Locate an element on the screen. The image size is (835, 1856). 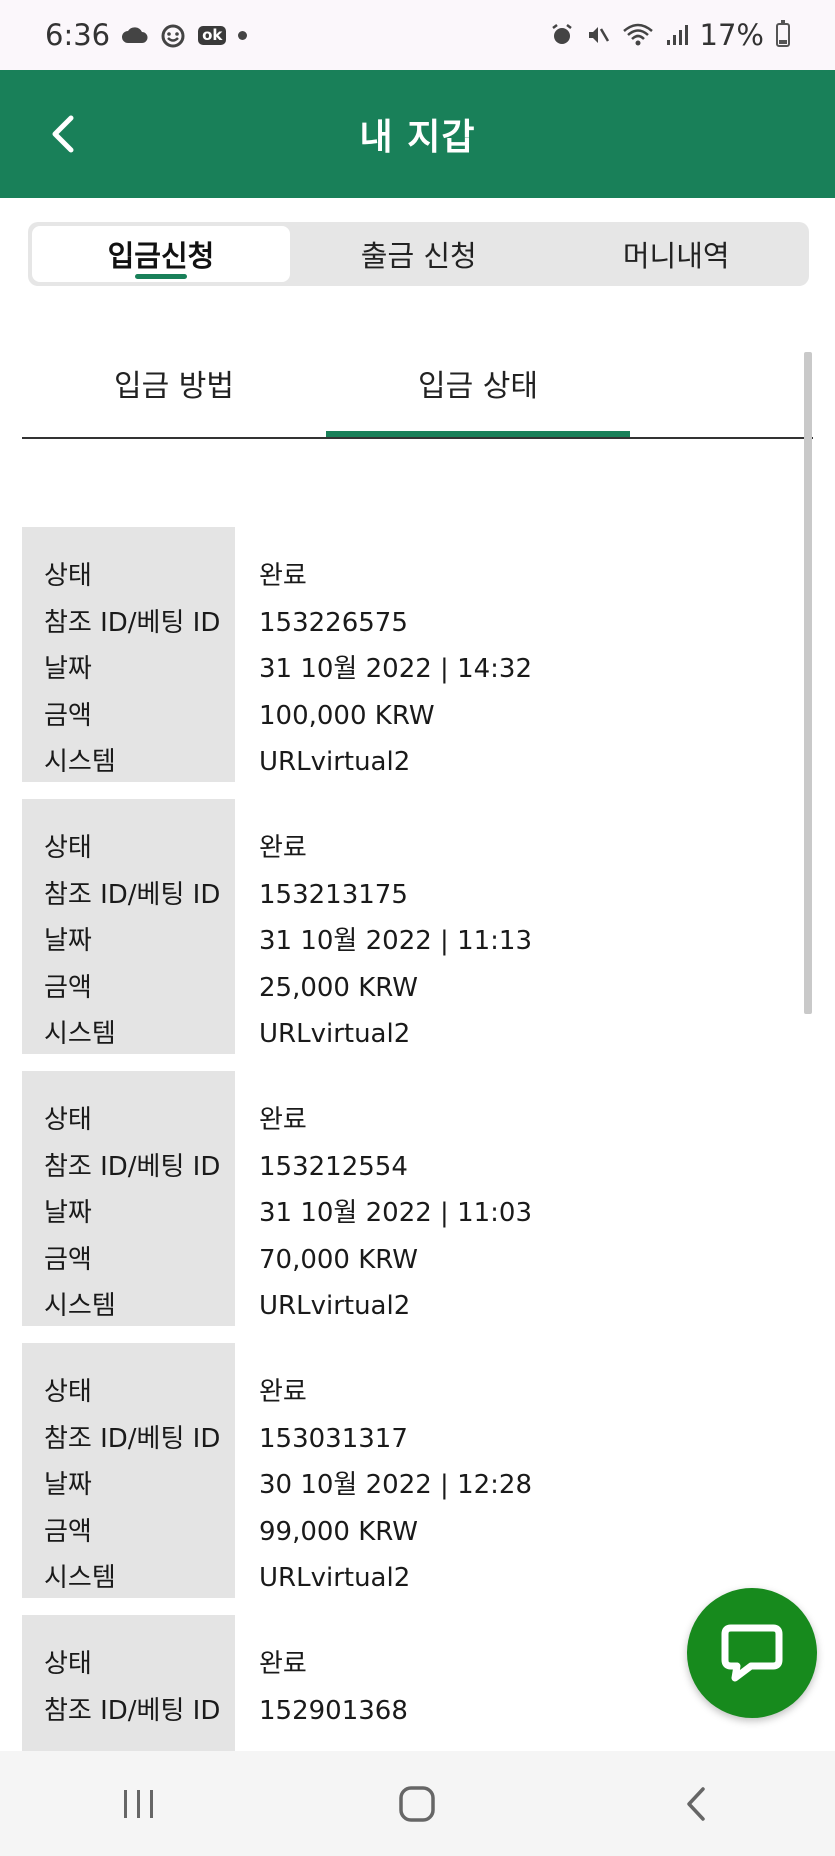
nav-back-icon is located at coordinates (696, 1803).